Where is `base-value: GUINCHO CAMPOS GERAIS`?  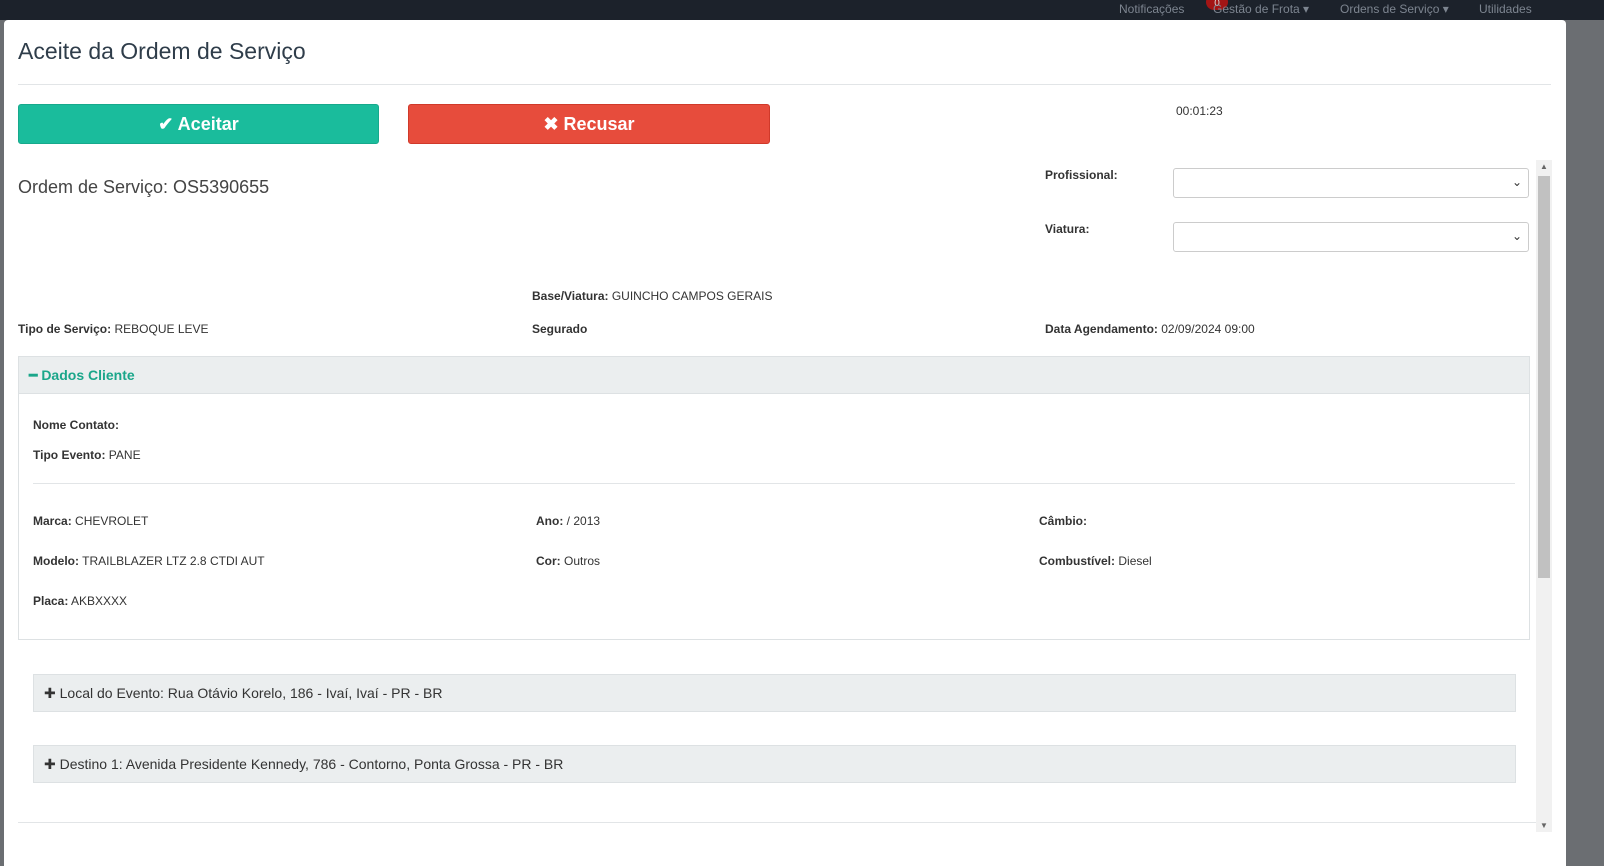 base-value: GUINCHO CAMPOS GERAIS is located at coordinates (692, 296).